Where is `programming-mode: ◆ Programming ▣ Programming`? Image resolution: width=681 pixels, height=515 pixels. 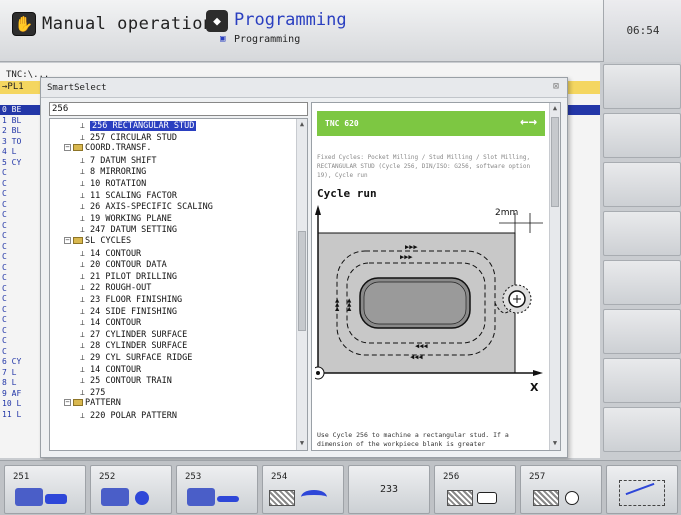 programming-mode: ◆ Programming ▣ Programming is located at coordinates (276, 27).